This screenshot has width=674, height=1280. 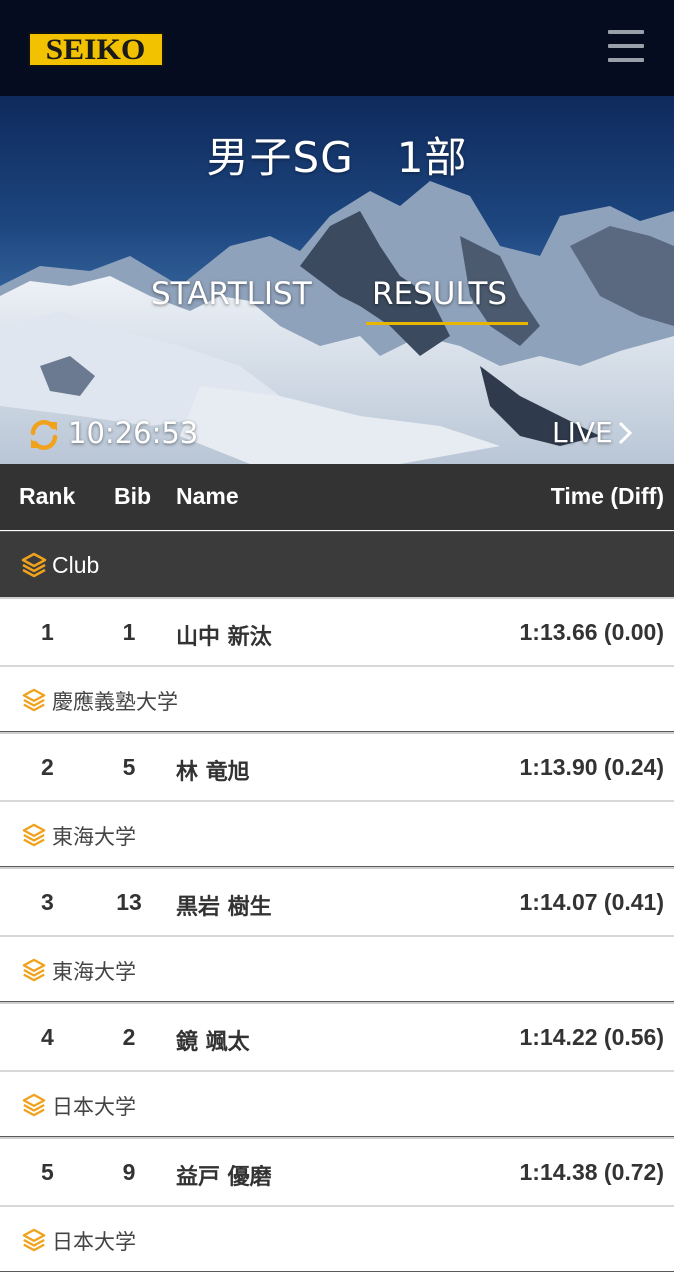 What do you see at coordinates (591, 1037) in the screenshot?
I see `result-time: 1:14.22 (0.56)` at bounding box center [591, 1037].